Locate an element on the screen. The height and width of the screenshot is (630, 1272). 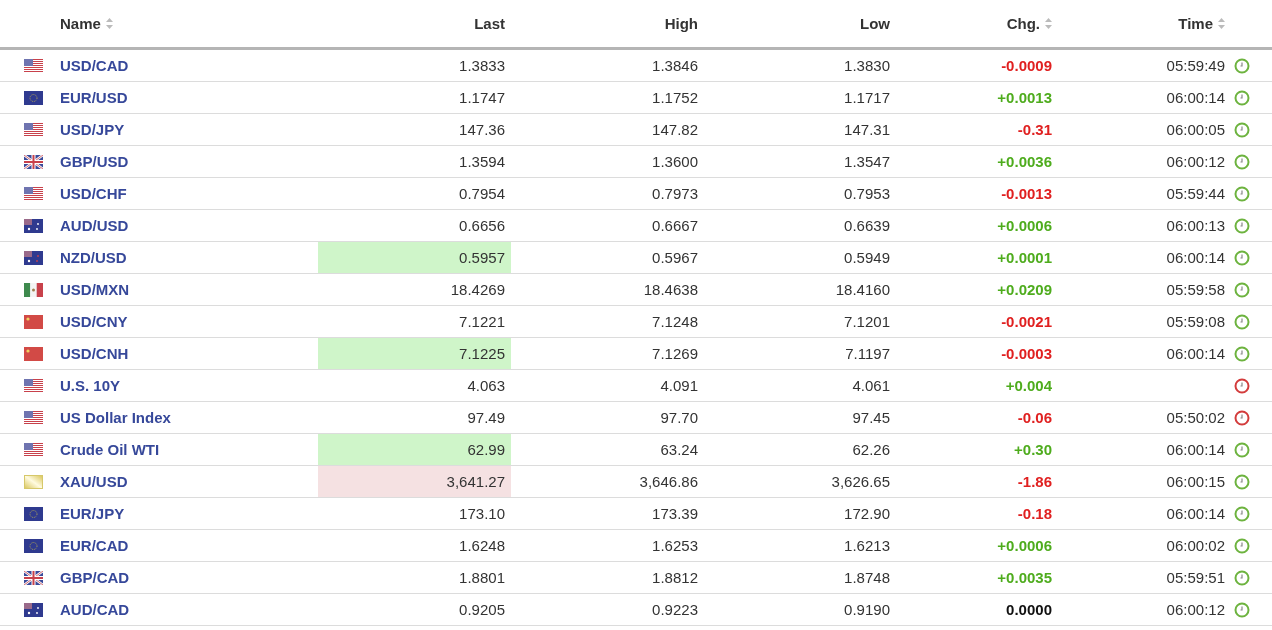
last-price-cell-text: 173.10 is located at coordinates (482, 514).